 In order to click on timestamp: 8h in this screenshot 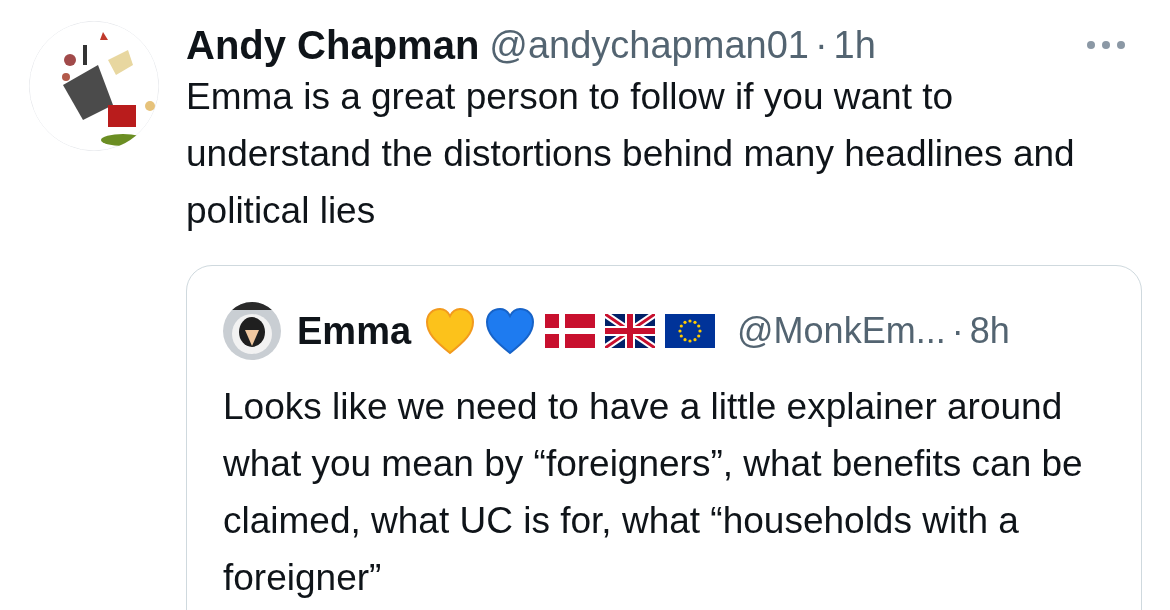, I will do `click(989, 331)`.